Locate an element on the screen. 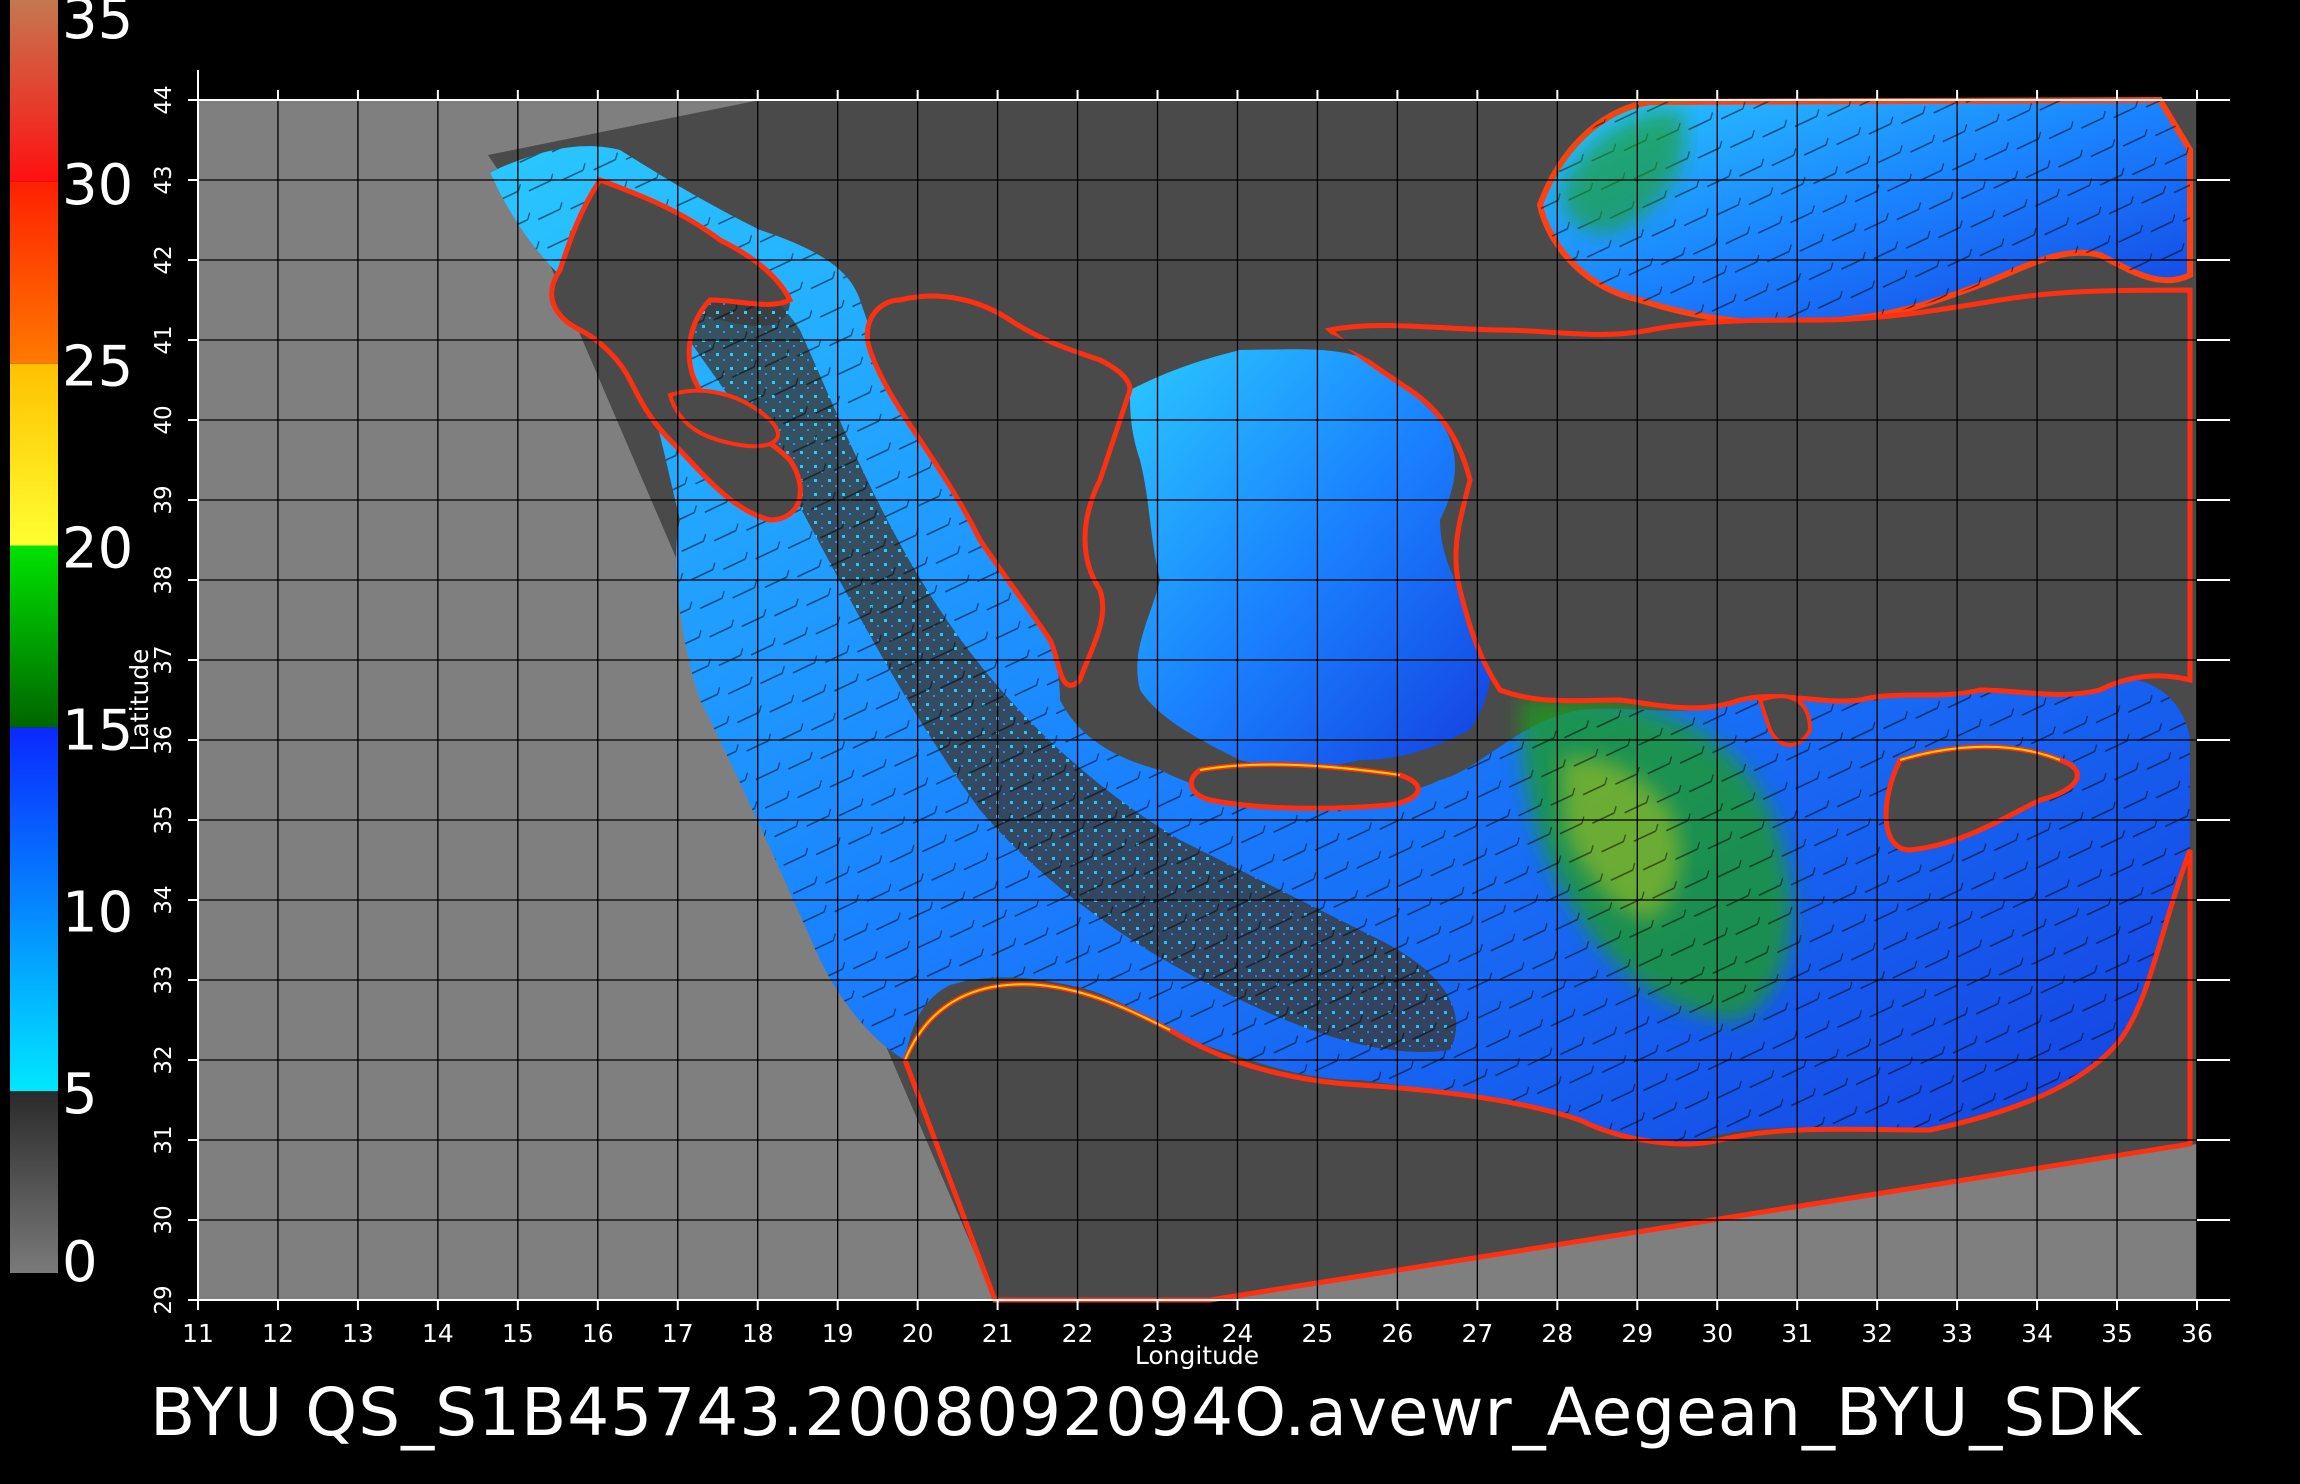 This screenshot has height=1484, width=2300. x-tick-label: 11 is located at coordinates (198, 1333).